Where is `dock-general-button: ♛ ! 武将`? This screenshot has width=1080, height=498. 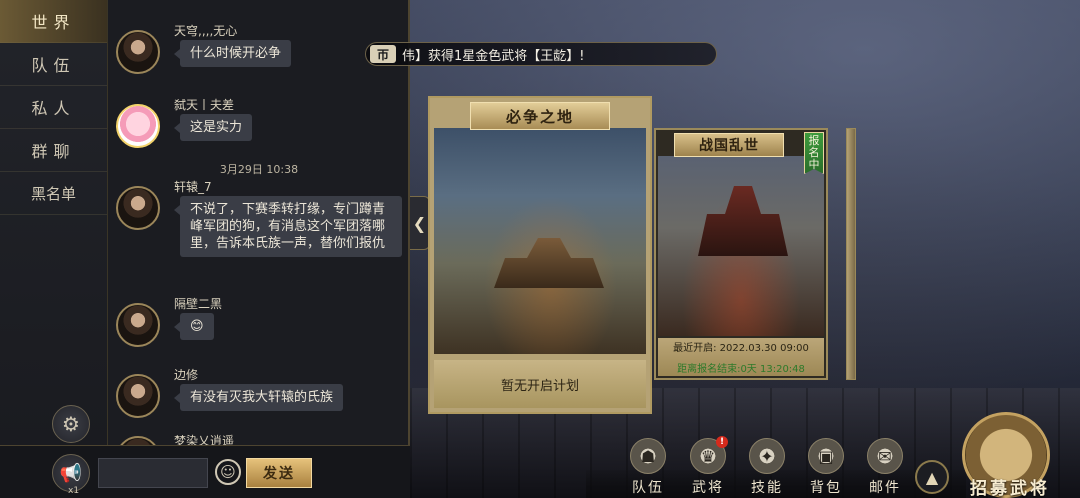 dock-general-button: ♛ ! 武将 is located at coordinates (708, 467).